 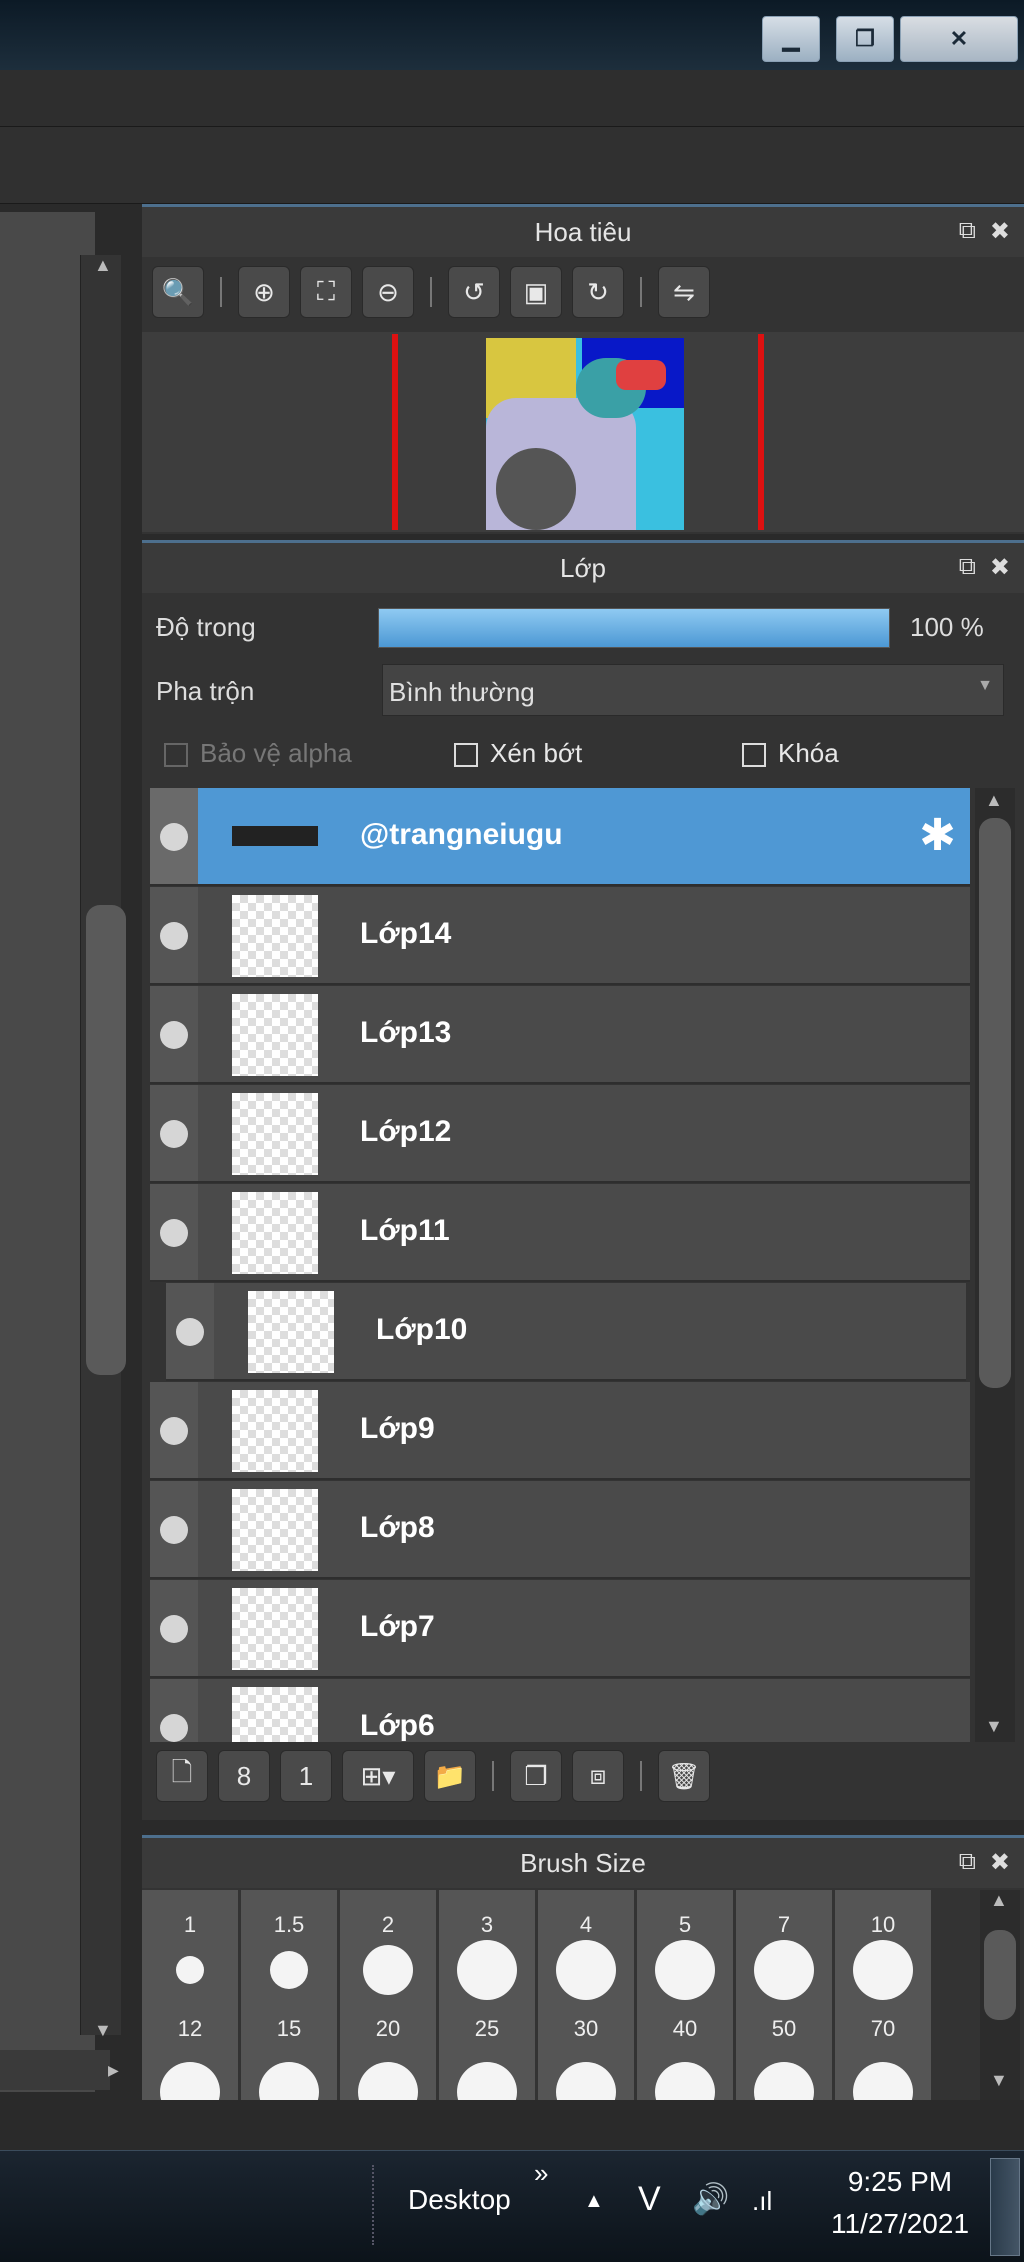 I want to click on canvas-horizontal-scrollbar, so click(x=55, y=2070).